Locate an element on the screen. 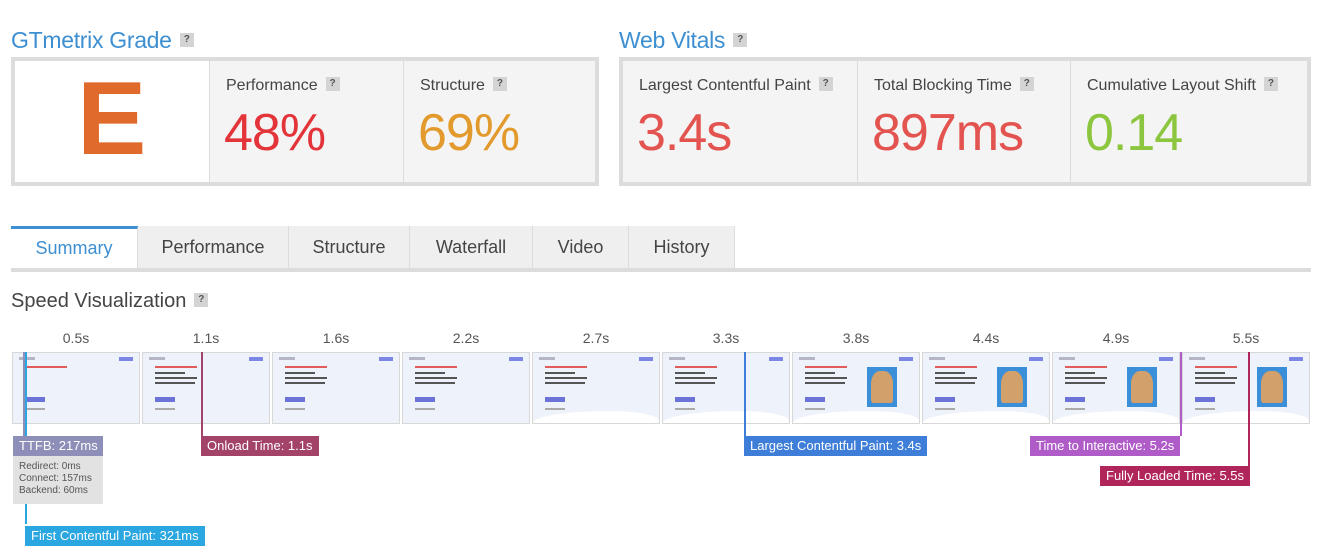 This screenshot has width=1328, height=558. tab-waterfall: Waterfall is located at coordinates (471, 247).